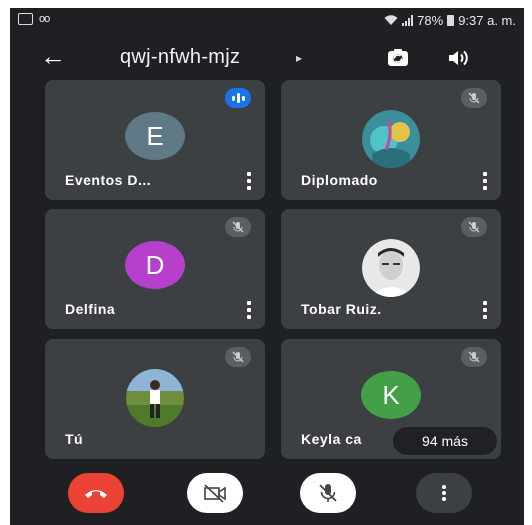 The image size is (532, 525). Describe the element at coordinates (267, 21) in the screenshot. I see `status-bar: oo 78% 9:37 a. m.` at that location.